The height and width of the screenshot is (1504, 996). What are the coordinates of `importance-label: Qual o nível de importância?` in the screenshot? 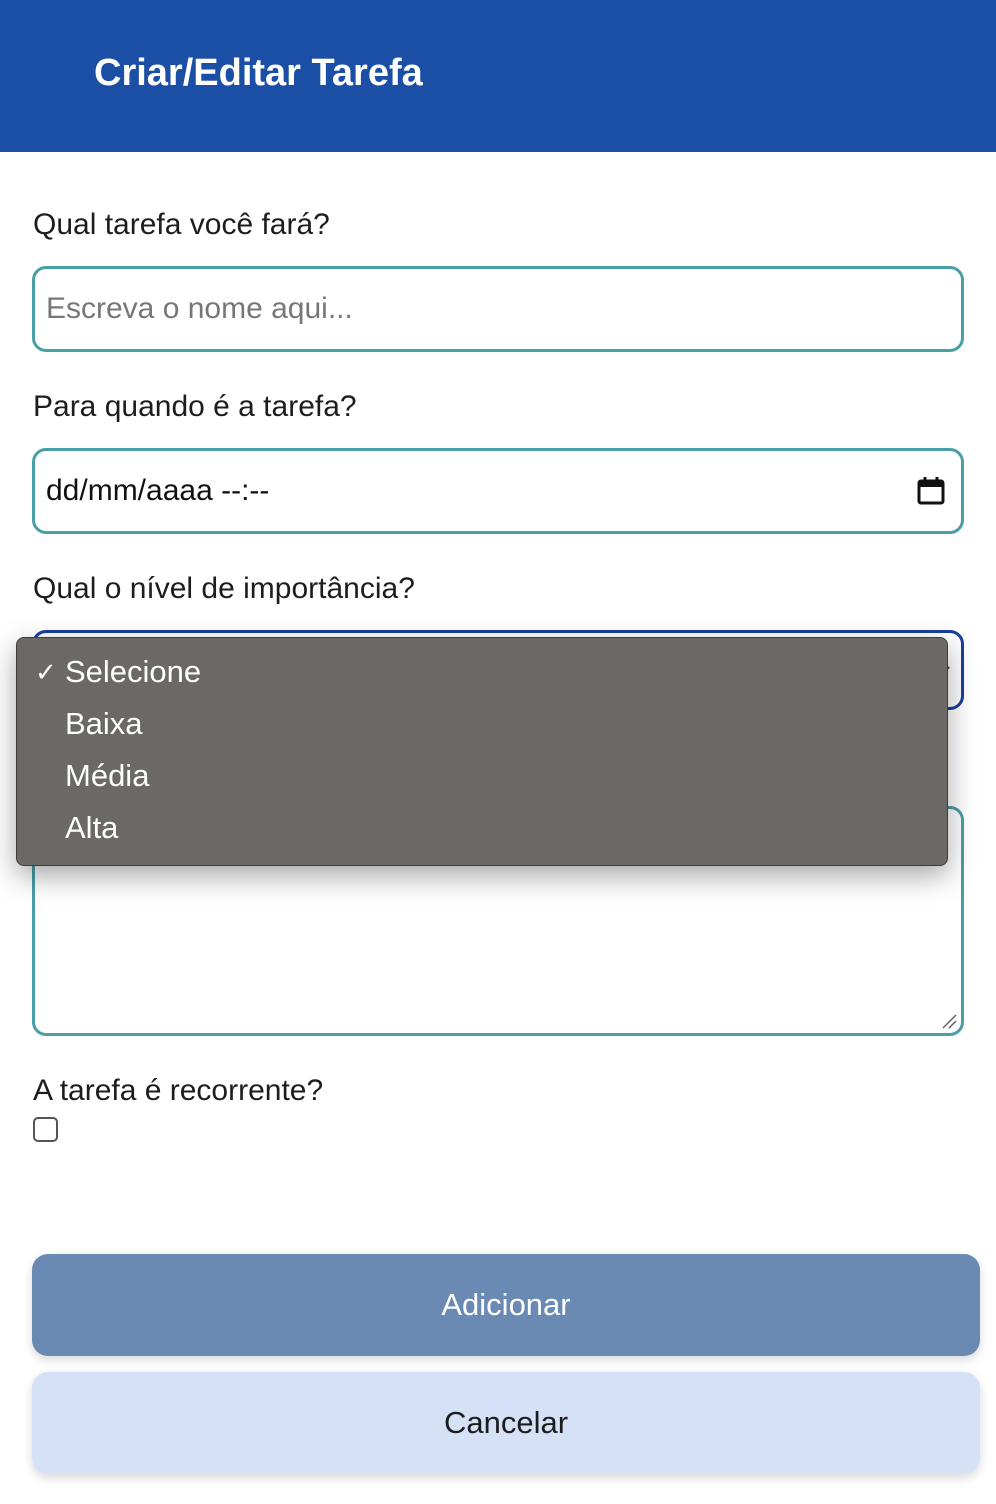 It's located at (224, 588).